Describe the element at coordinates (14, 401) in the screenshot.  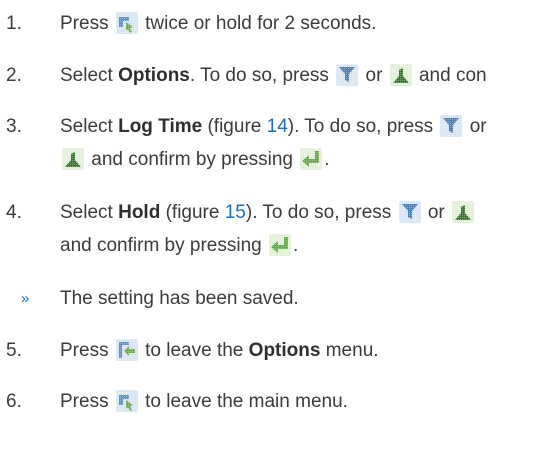
I see `step-number: 6.` at that location.